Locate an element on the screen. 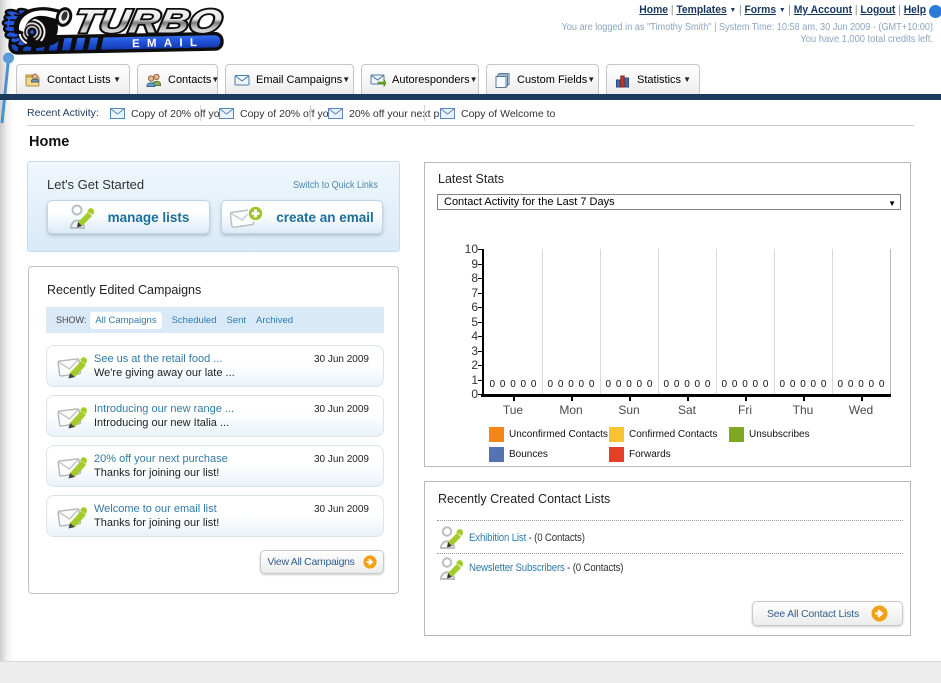 Image resolution: width=941 pixels, height=683 pixels. svg-text: TURBO is located at coordinates (148, 22).